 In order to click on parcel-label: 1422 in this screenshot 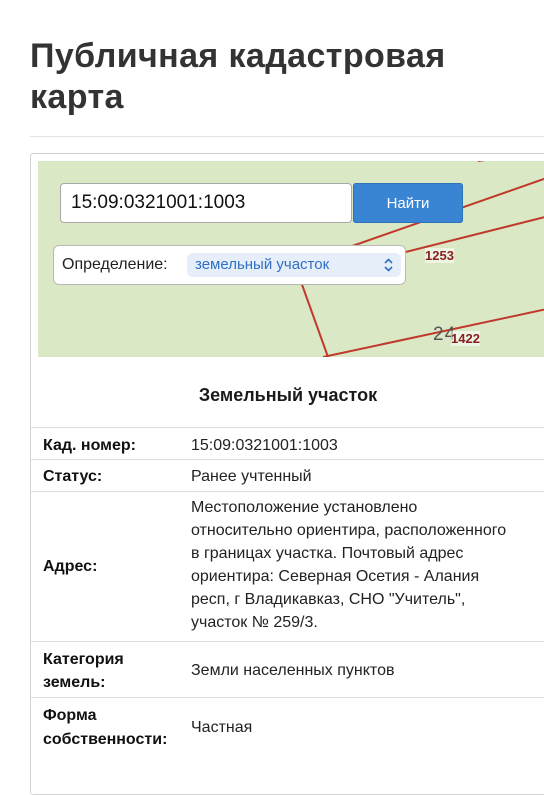, I will do `click(465, 338)`.